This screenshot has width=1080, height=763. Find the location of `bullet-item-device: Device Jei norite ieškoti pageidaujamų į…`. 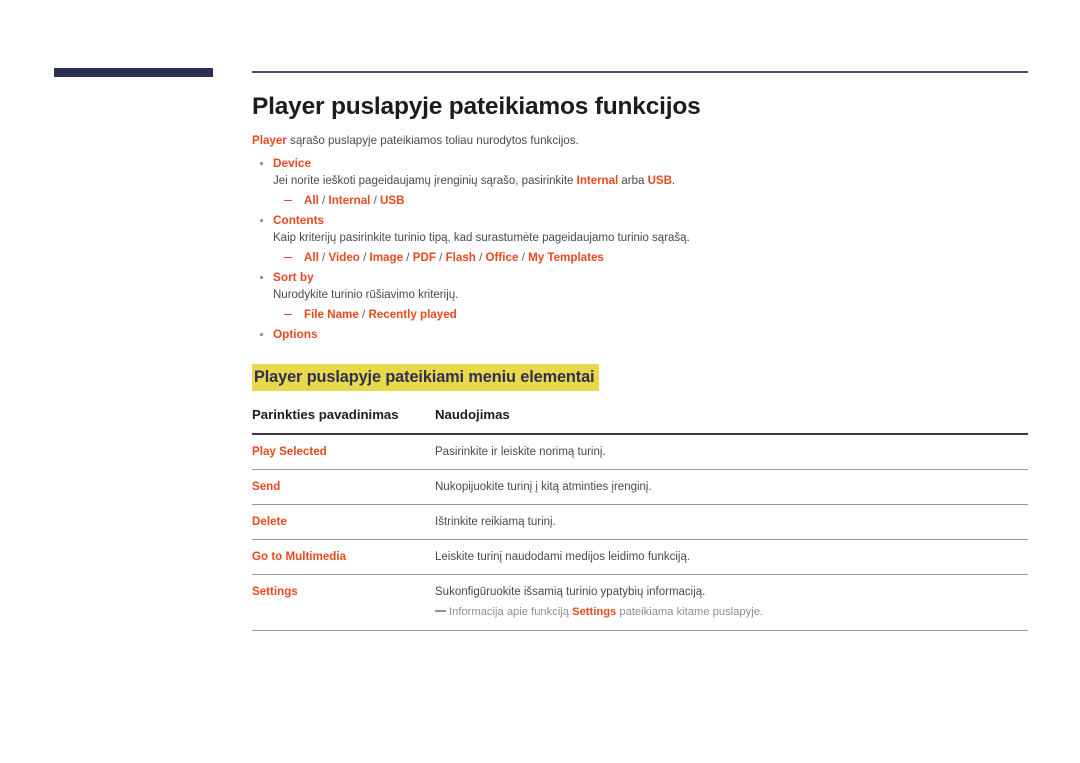

bullet-item-device: Device Jei norite ieškoti pageidaujamų į… is located at coordinates (640, 182).